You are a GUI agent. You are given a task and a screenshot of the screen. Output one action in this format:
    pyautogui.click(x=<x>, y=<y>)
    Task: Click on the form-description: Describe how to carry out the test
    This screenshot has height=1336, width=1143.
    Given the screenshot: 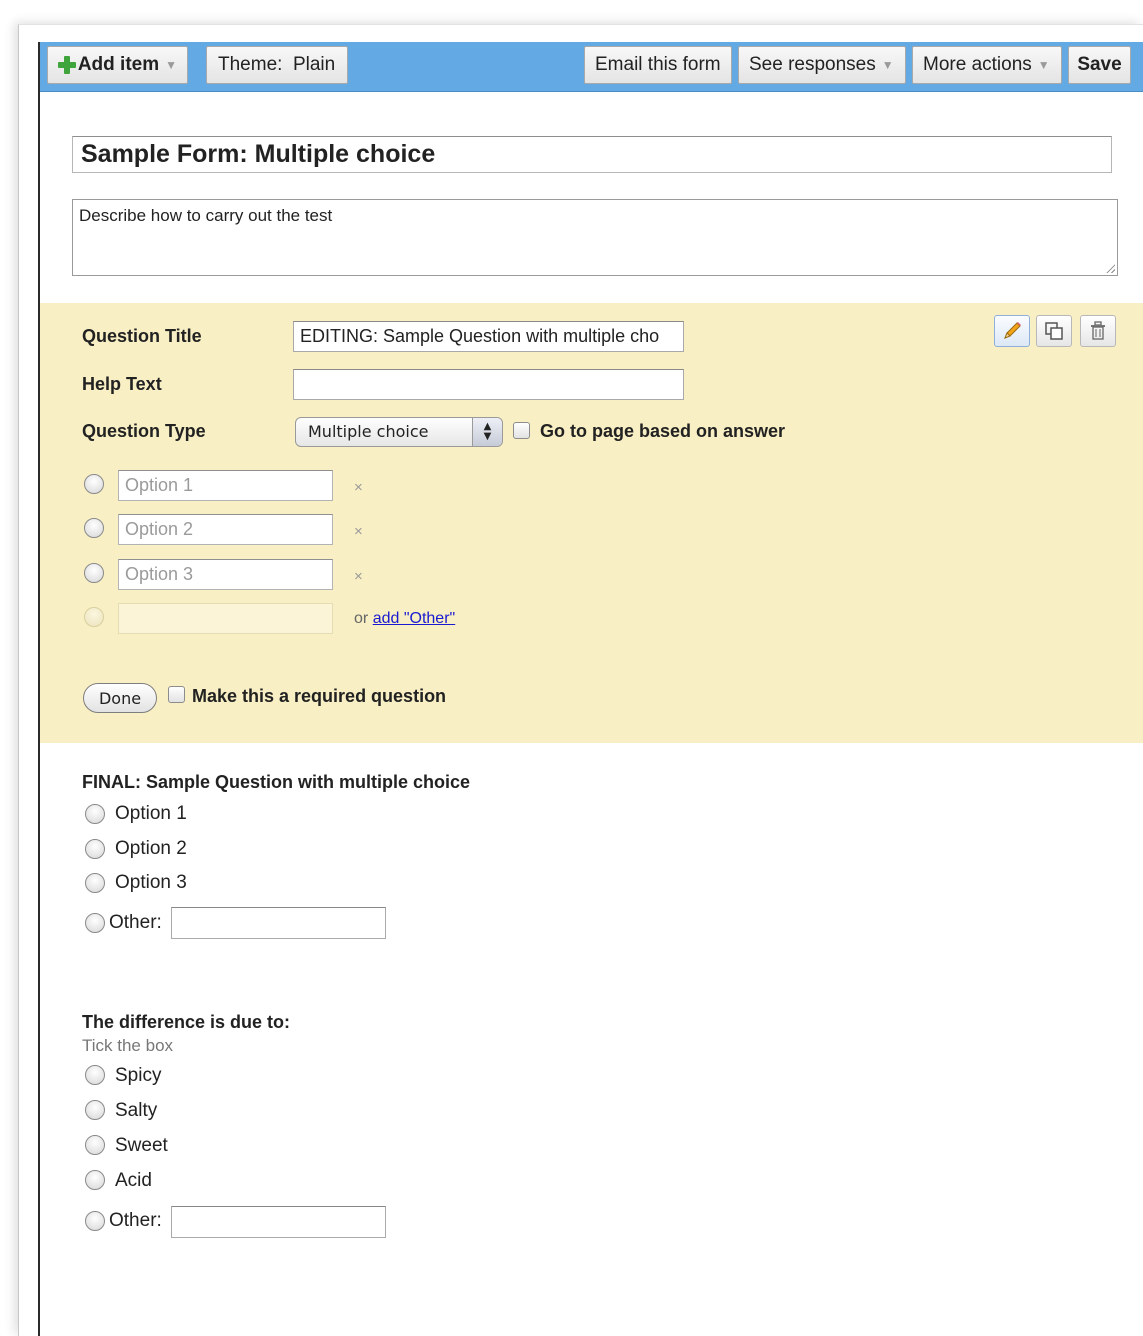 What is the action you would take?
    pyautogui.click(x=206, y=215)
    